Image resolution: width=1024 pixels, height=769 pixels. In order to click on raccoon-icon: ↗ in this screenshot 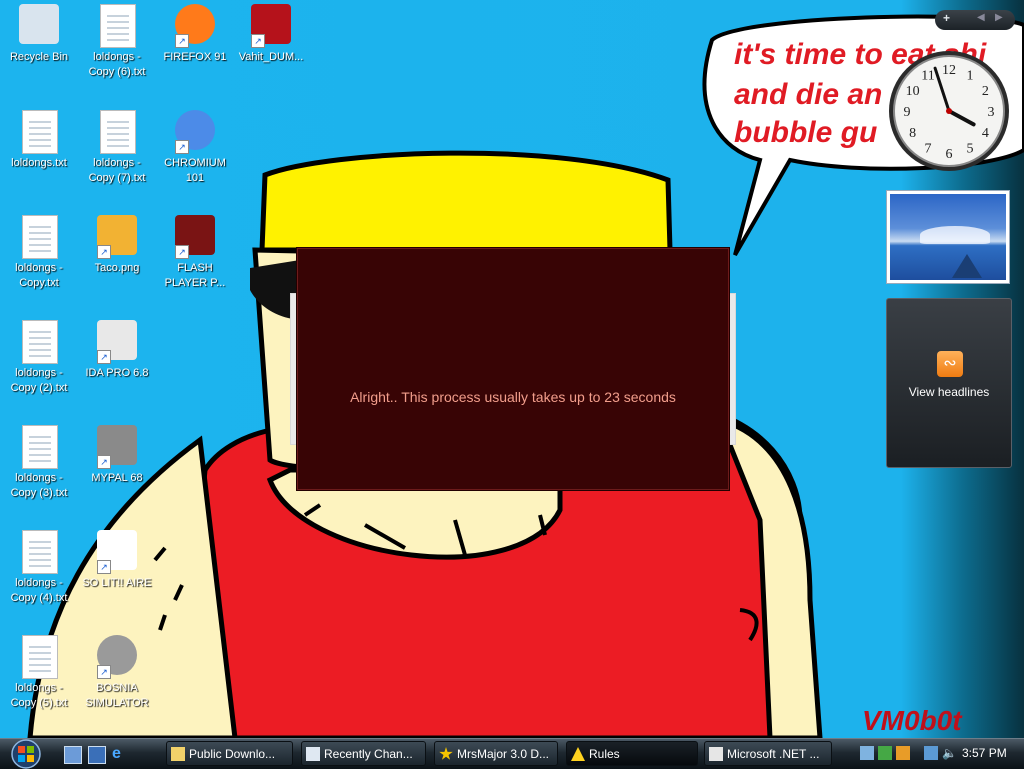, I will do `click(117, 447)`.